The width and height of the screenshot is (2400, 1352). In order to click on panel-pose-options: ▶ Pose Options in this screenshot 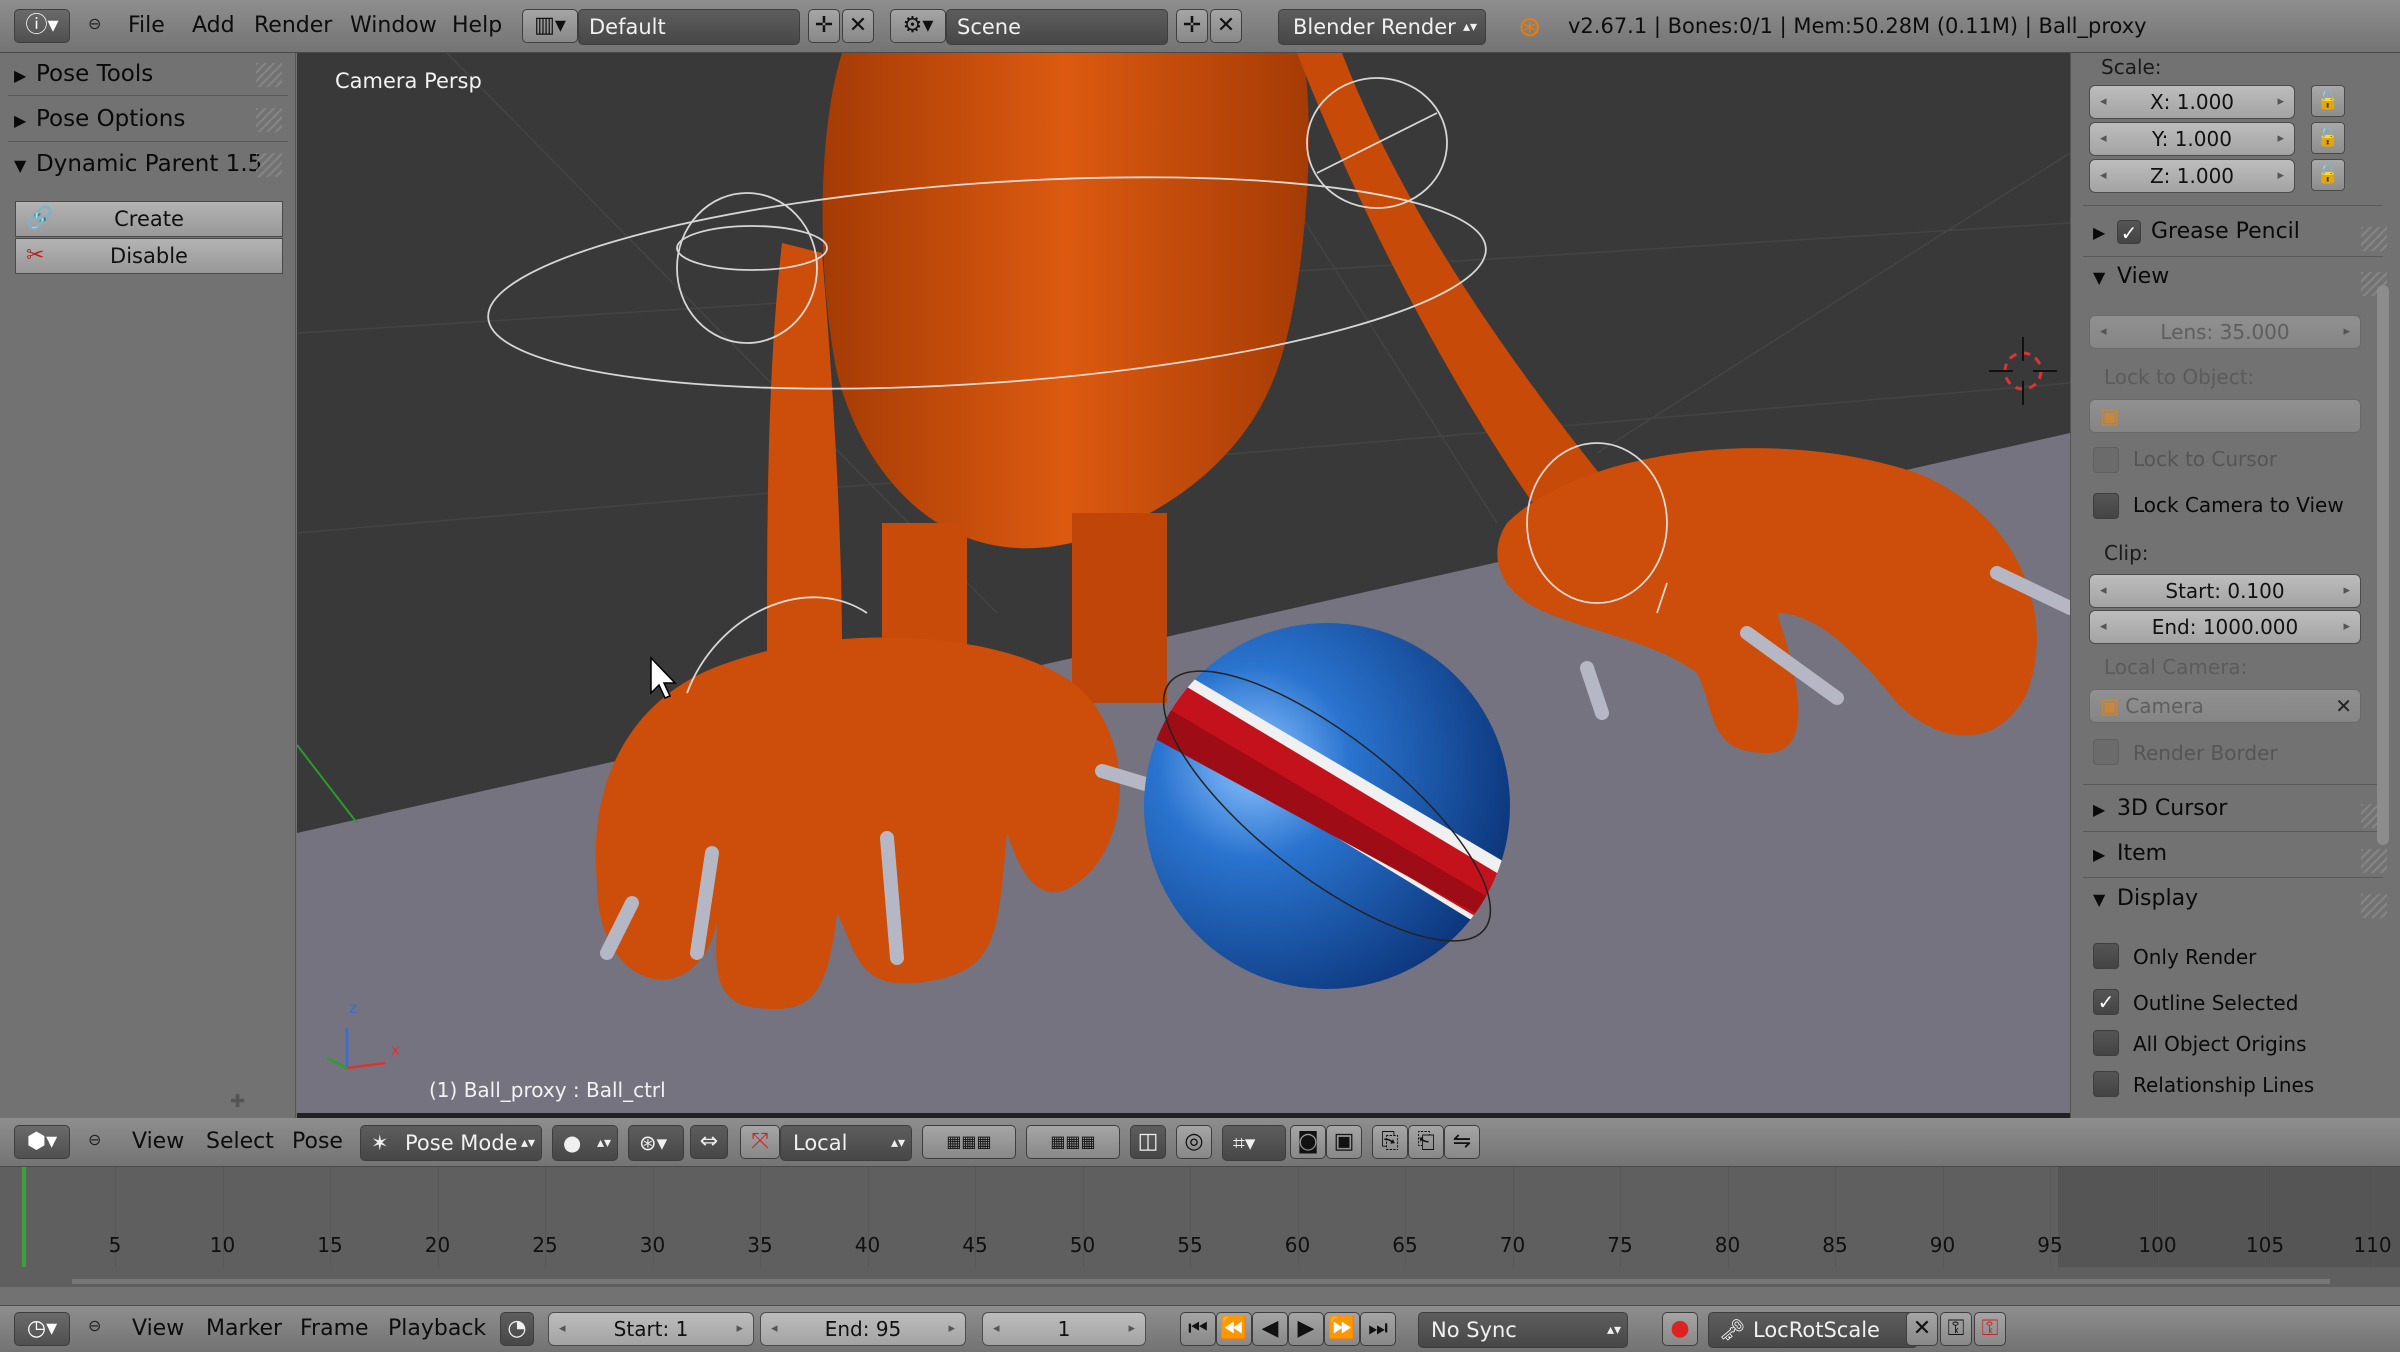, I will do `click(99, 120)`.